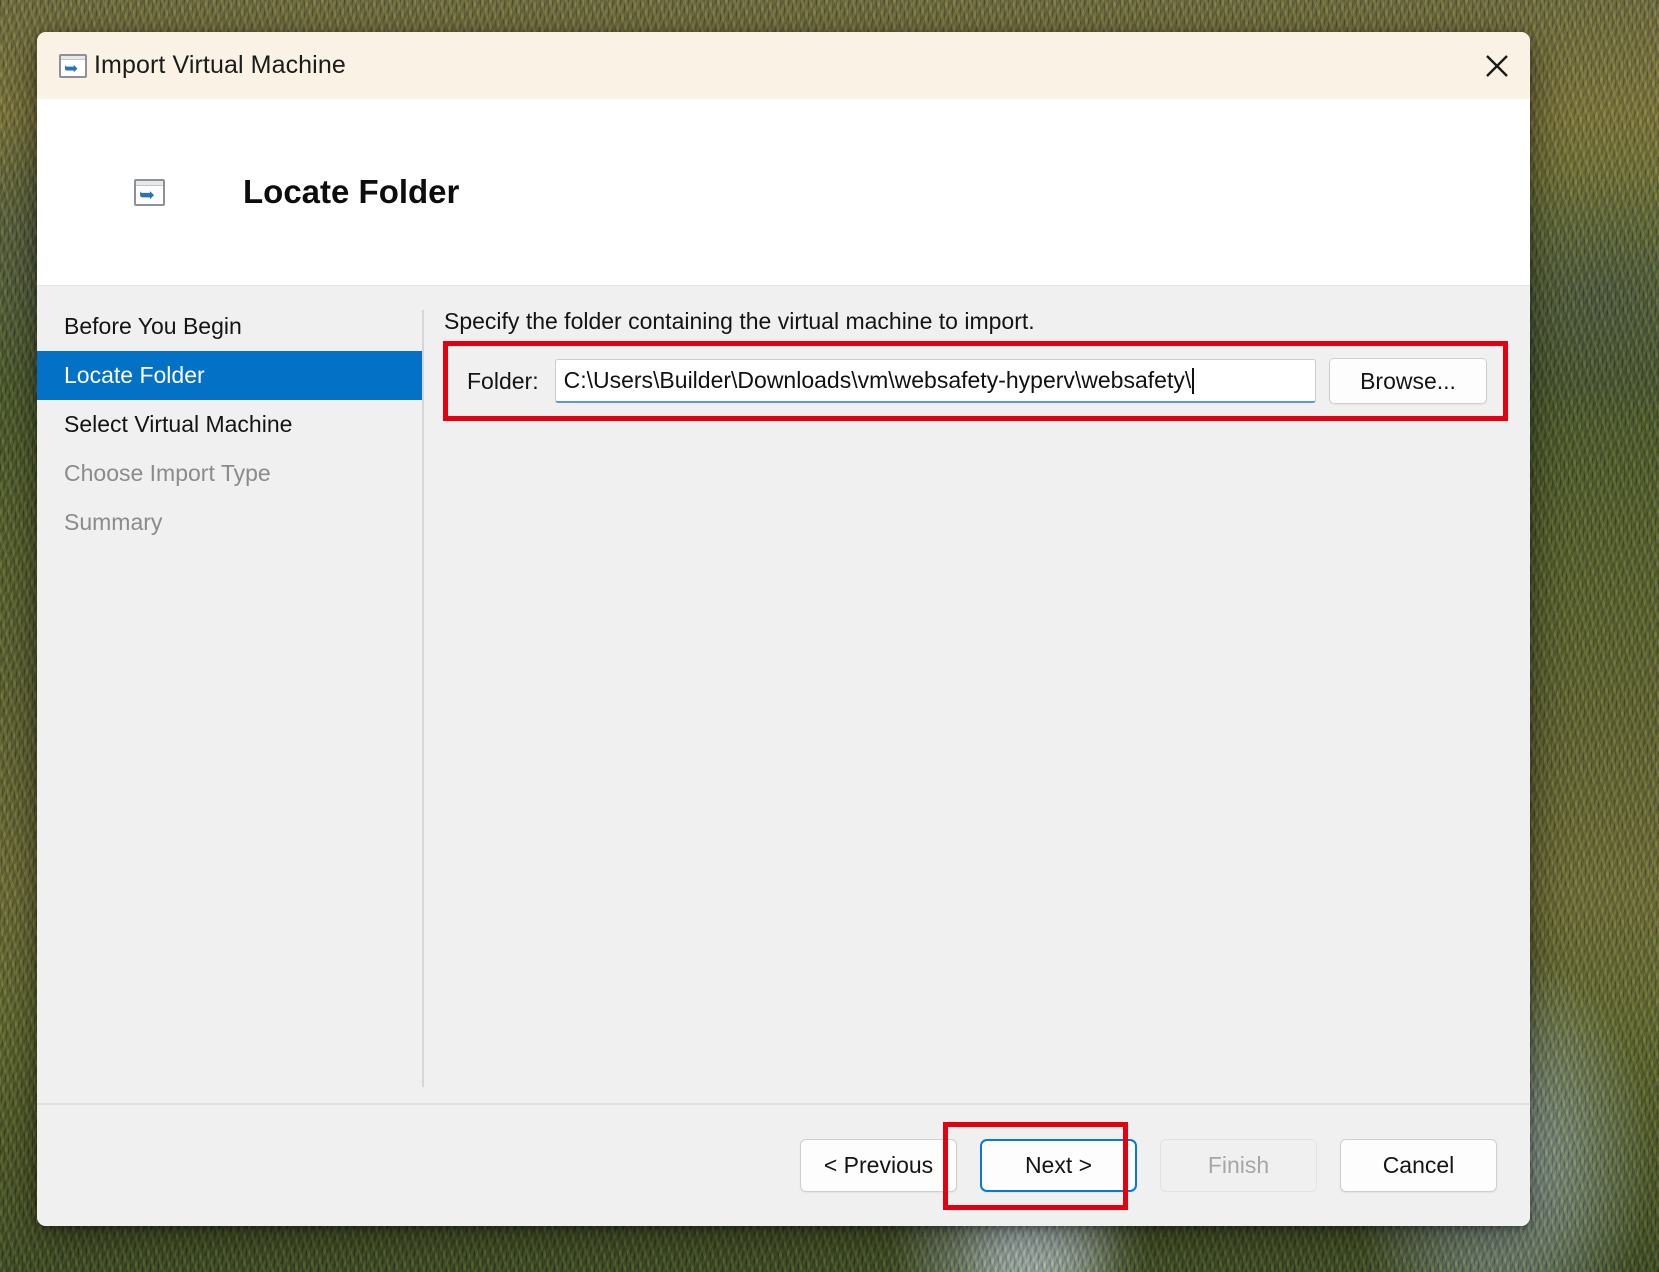 This screenshot has height=1272, width=1659. What do you see at coordinates (149, 192) in the screenshot?
I see `import-vm-header-icon: ➥` at bounding box center [149, 192].